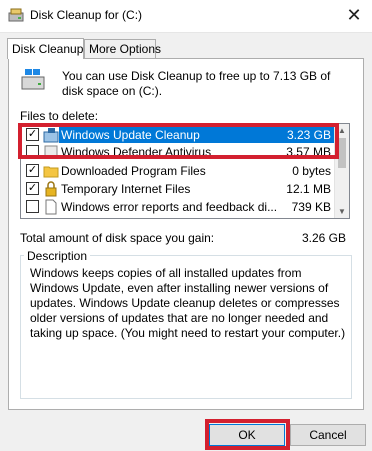  What do you see at coordinates (308, 152) in the screenshot?
I see `file-size: 3.57 MB` at bounding box center [308, 152].